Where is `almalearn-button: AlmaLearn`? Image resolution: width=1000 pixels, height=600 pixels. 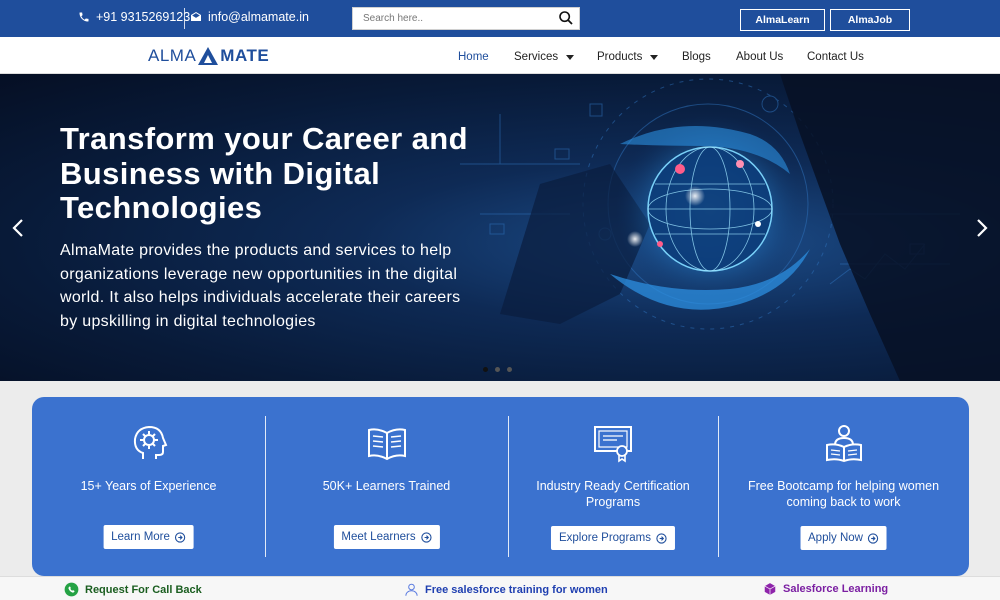 almalearn-button: AlmaLearn is located at coordinates (782, 20).